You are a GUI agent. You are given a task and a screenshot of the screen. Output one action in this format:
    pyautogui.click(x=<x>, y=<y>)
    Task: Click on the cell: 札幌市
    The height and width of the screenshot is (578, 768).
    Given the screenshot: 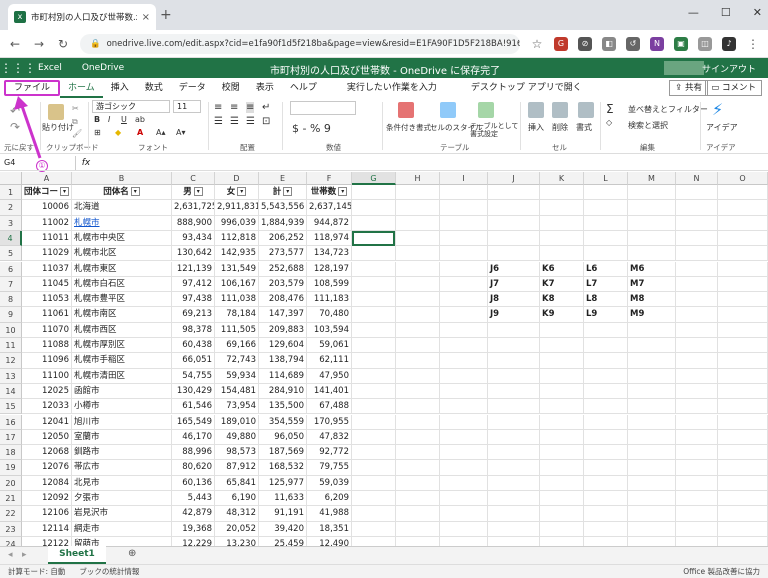 What is the action you would take?
    pyautogui.click(x=122, y=223)
    